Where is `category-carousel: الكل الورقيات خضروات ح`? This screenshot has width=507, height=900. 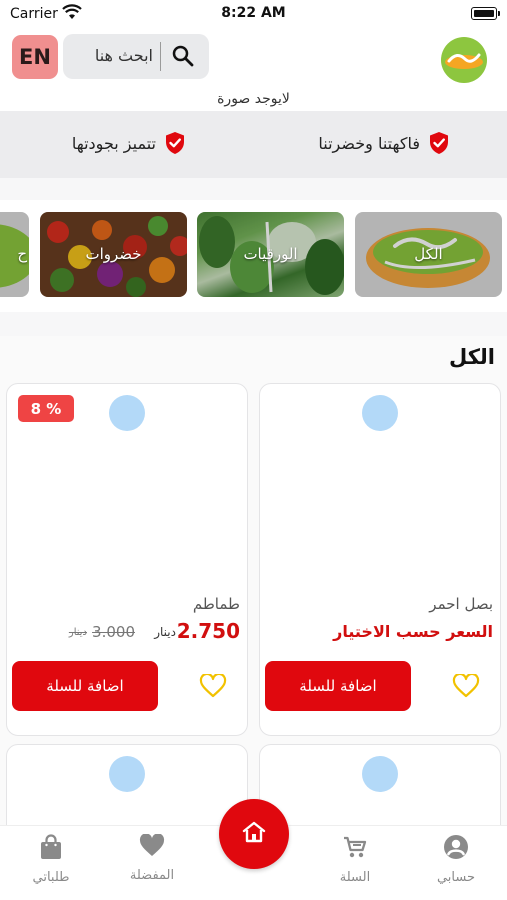 category-carousel: الكل الورقيات خضروات ح is located at coordinates (253, 256).